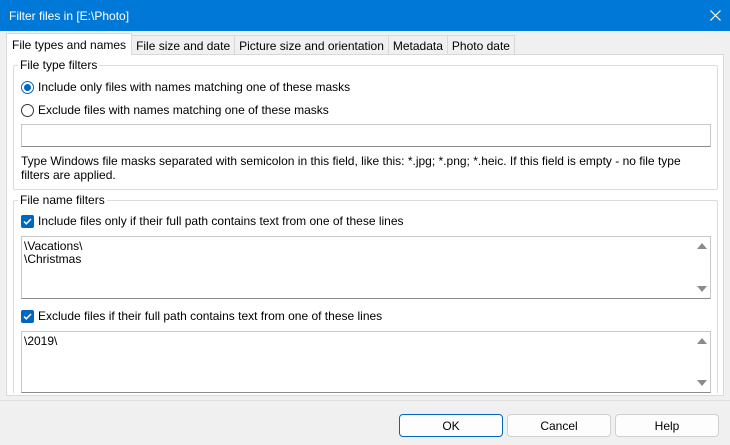 This screenshot has width=730, height=445. I want to click on tab-picture-size-and-orientation: Picture size and orientation, so click(311, 45).